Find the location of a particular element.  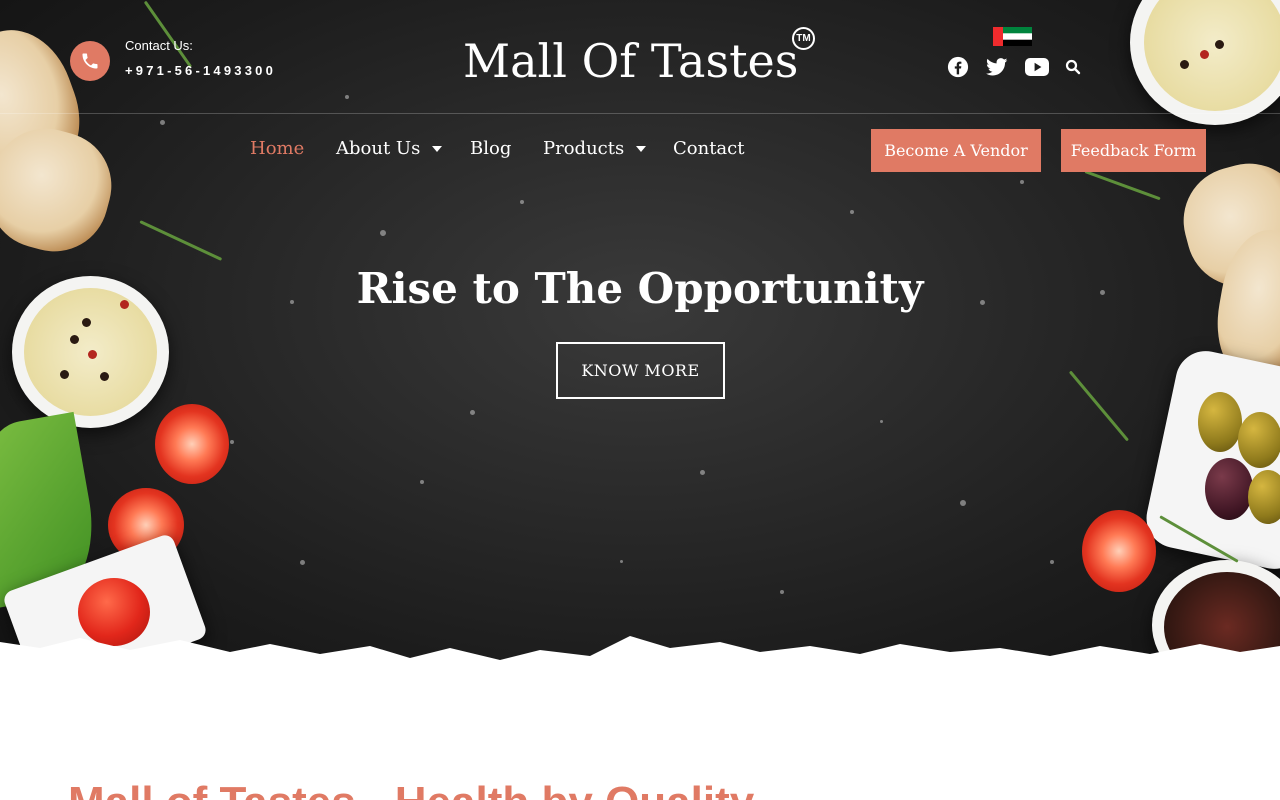

nav-about-us-label: About Us is located at coordinates (378, 148).